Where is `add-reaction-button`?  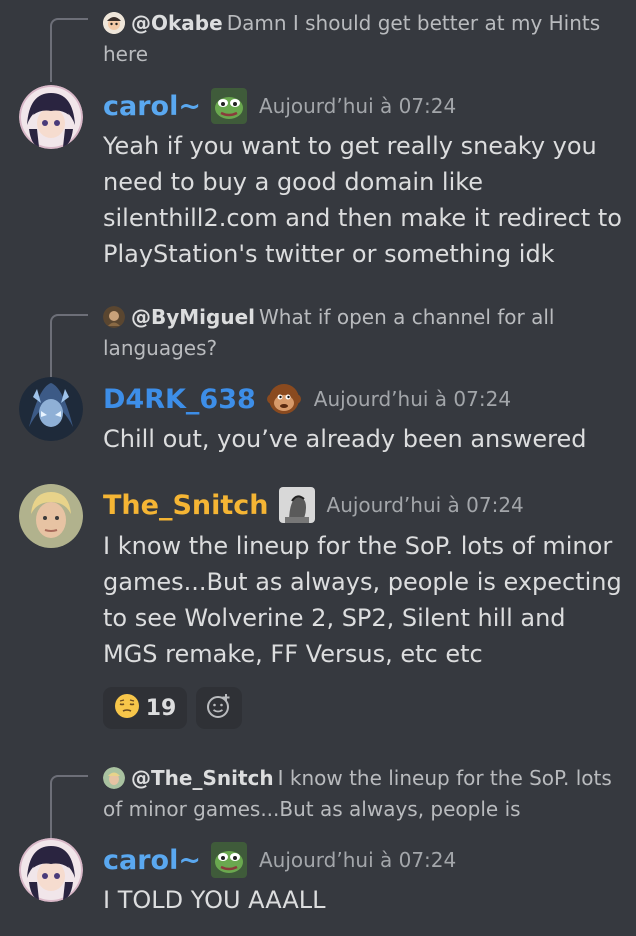 add-reaction-button is located at coordinates (219, 708).